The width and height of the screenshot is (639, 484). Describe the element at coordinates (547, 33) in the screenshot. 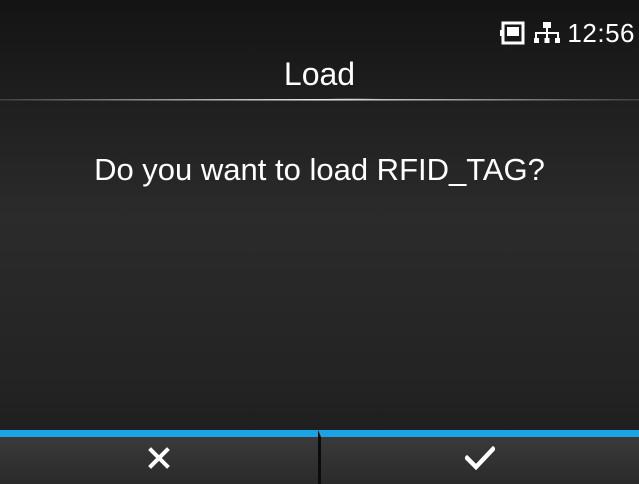

I see `network-icon` at that location.